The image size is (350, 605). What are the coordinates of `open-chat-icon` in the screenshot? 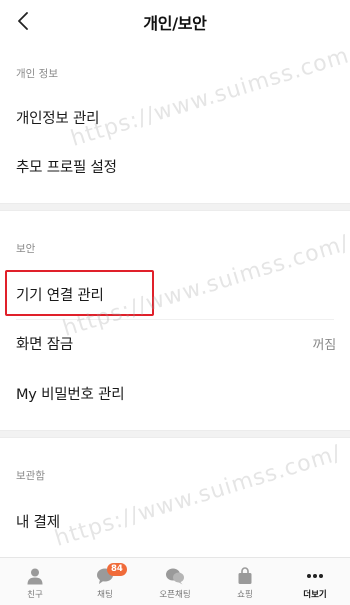 It's located at (175, 576).